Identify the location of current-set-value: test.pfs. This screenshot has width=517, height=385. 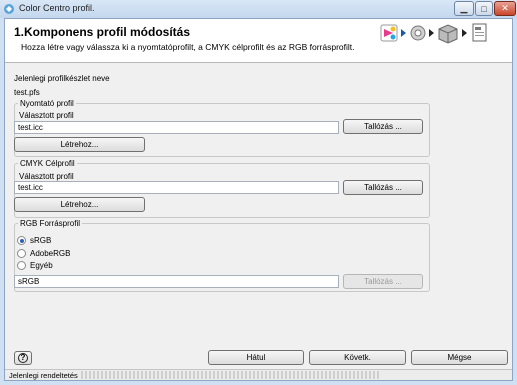
(27, 92).